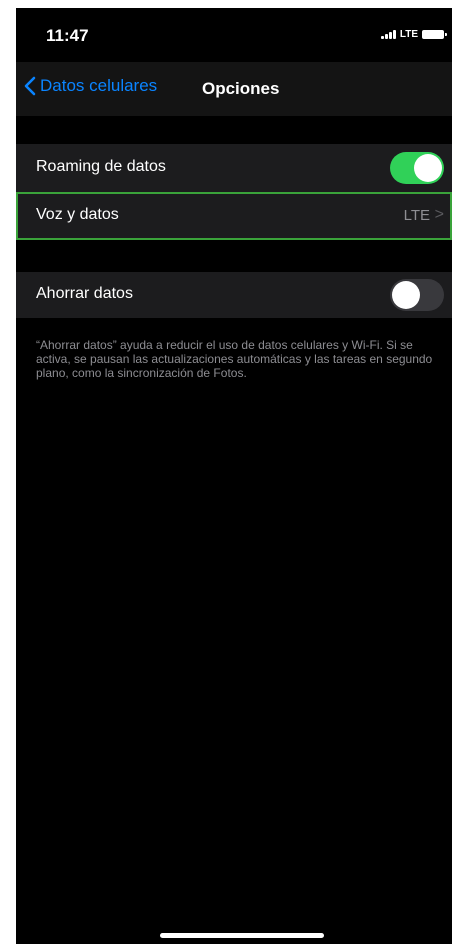 Image resolution: width=456 pixels, height=944 pixels. I want to click on settings-group-roaming: Roaming de datos Voz y datos LTE >, so click(234, 192).